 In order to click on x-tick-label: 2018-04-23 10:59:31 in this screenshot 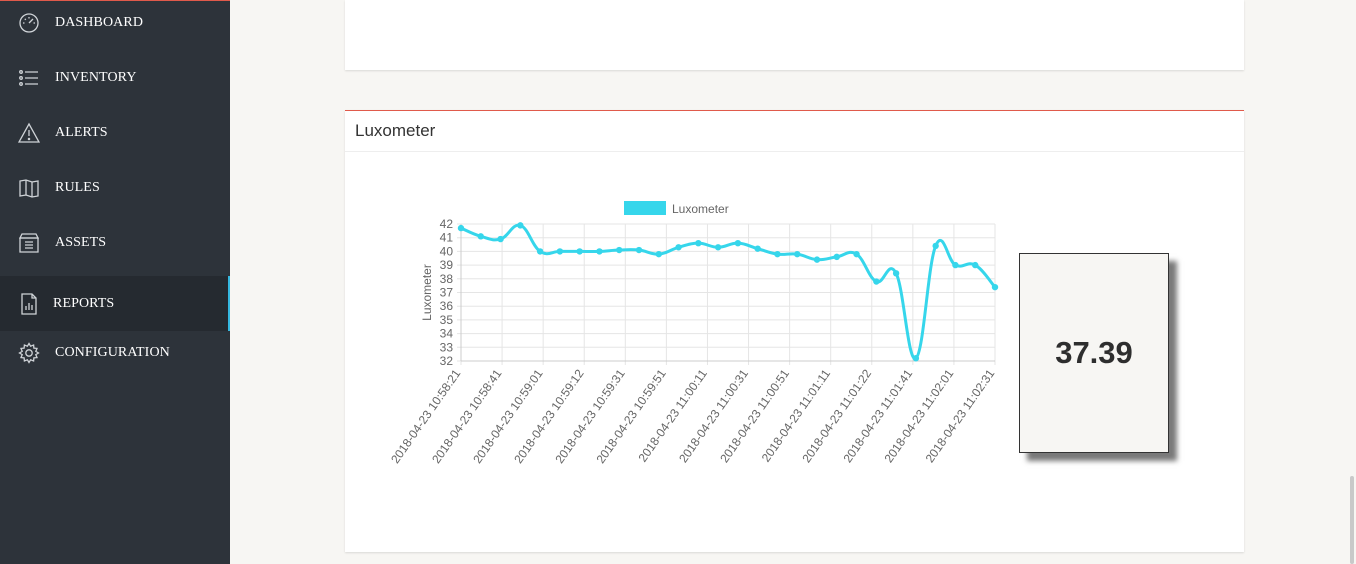, I will do `click(590, 416)`.